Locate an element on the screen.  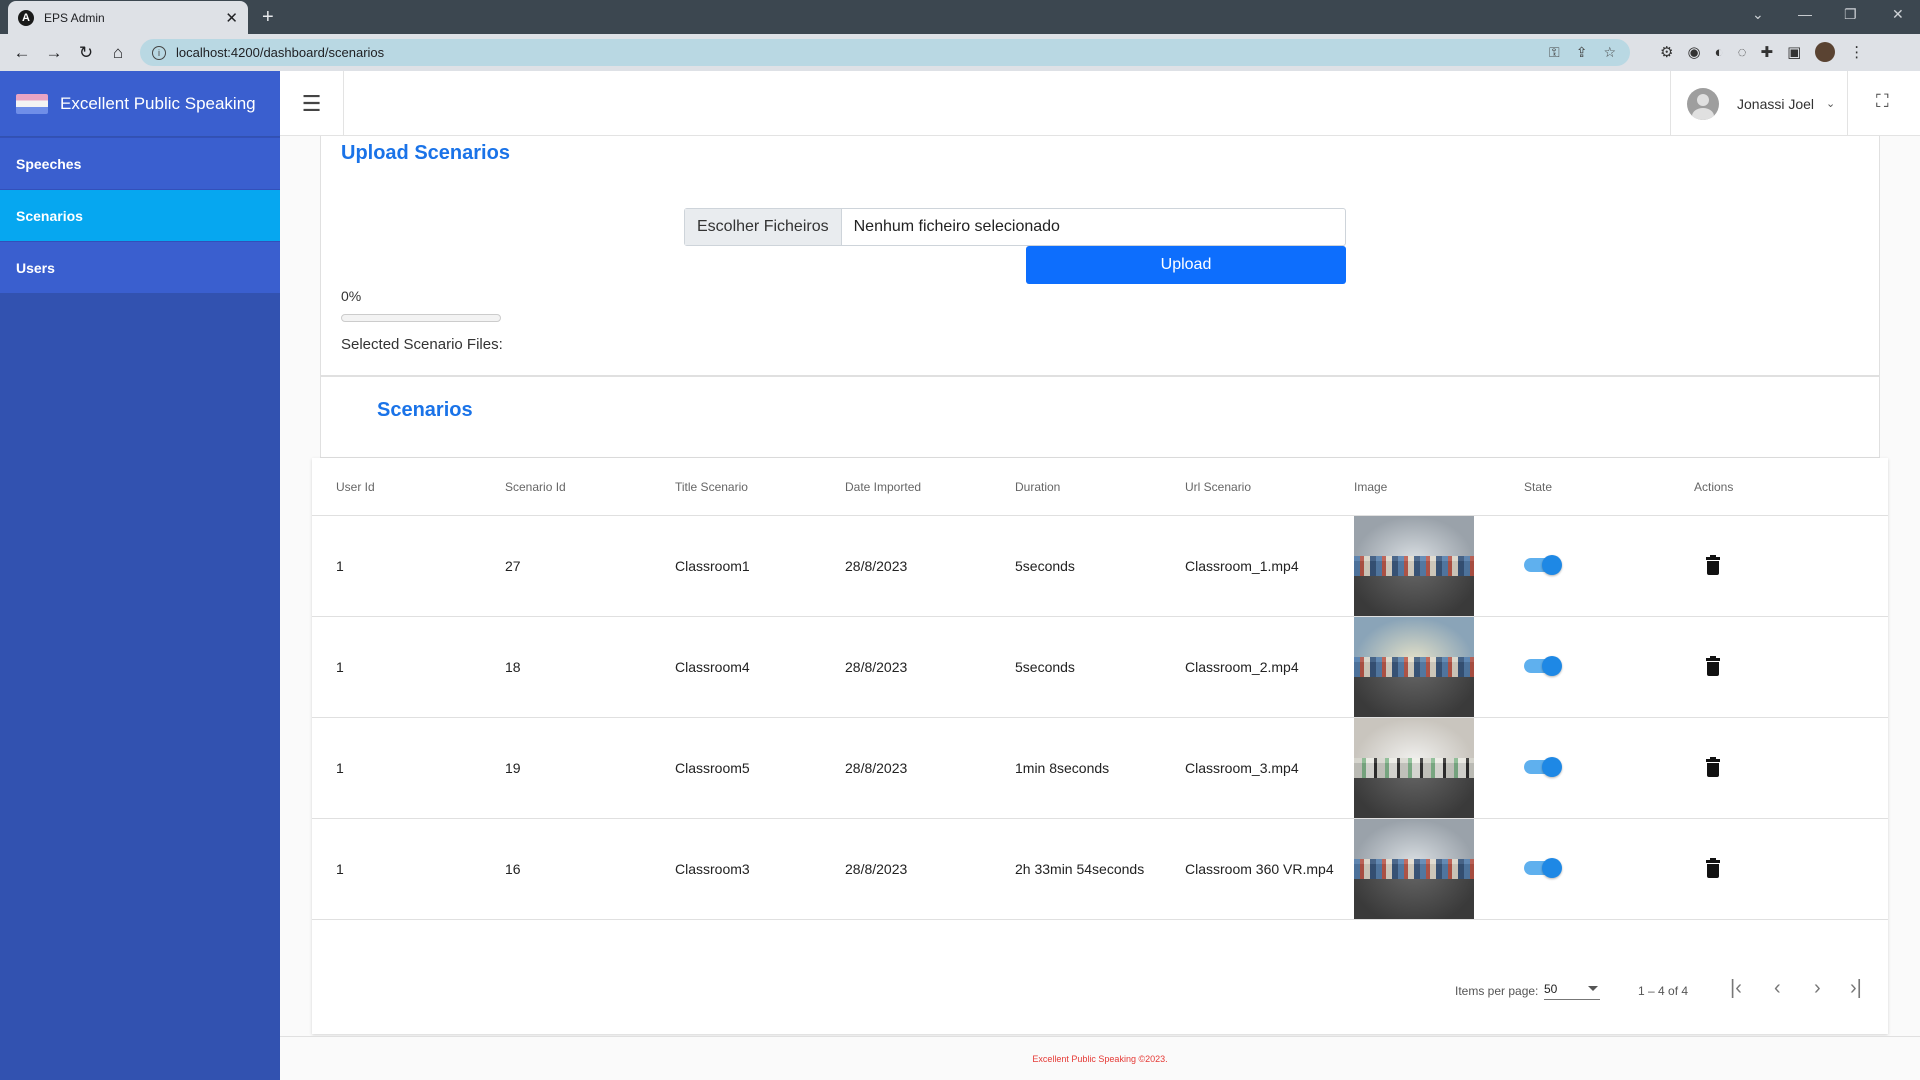
column-header: Url Scenario is located at coordinates (1218, 487).